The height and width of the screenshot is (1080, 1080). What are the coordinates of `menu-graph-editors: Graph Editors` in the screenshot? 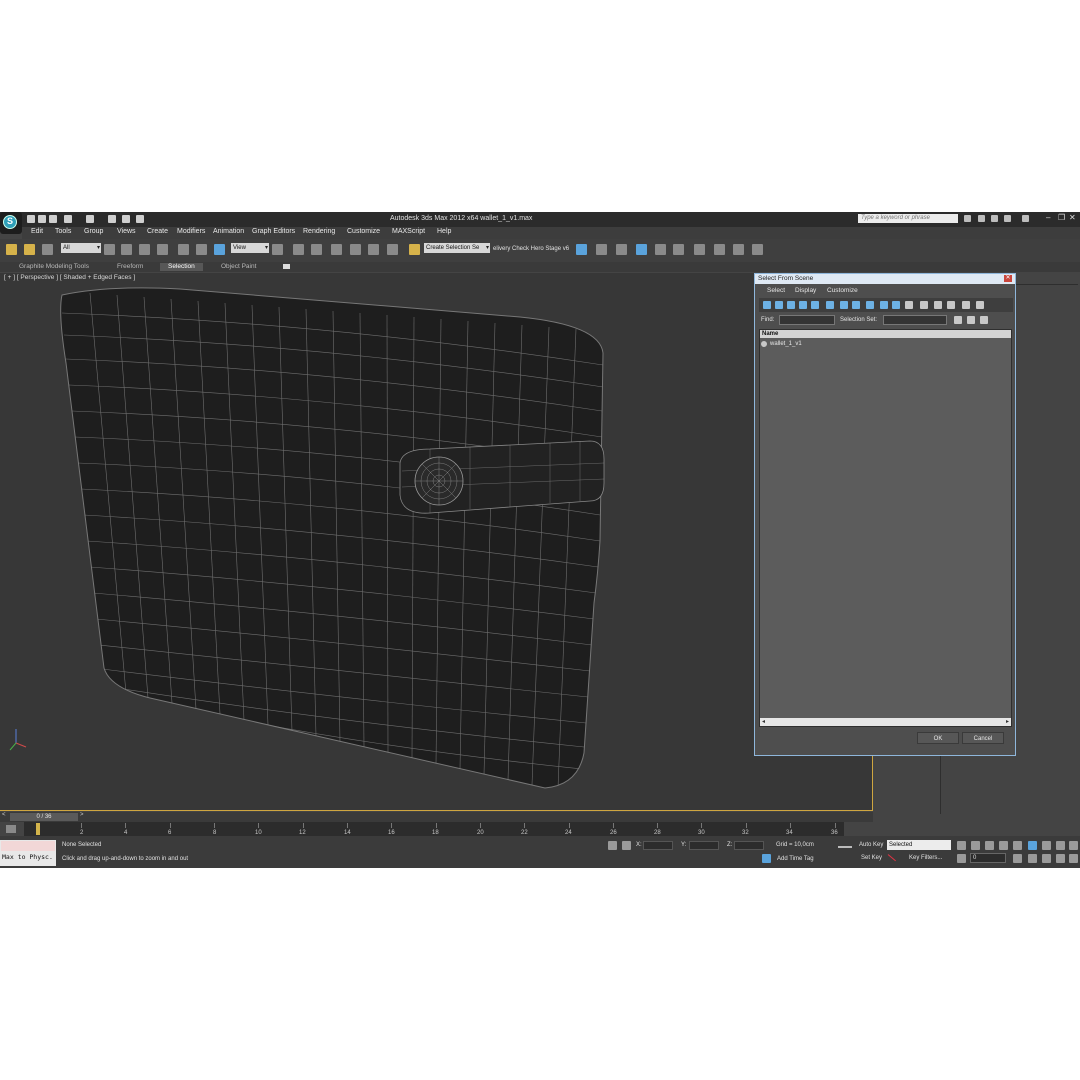 It's located at (273, 231).